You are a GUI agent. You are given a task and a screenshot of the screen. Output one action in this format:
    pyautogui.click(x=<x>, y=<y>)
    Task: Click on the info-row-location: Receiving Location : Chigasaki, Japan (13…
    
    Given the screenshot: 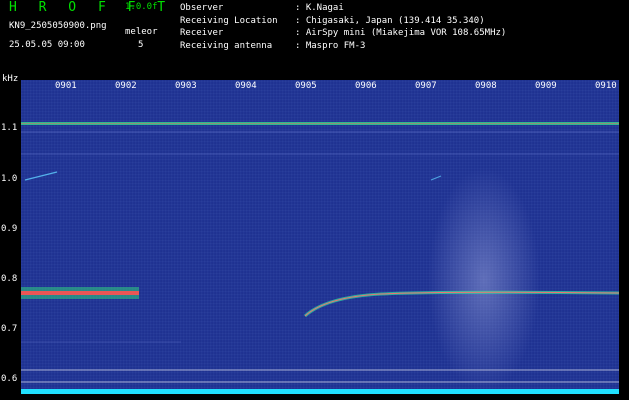 What is the action you would take?
    pyautogui.click(x=343, y=21)
    